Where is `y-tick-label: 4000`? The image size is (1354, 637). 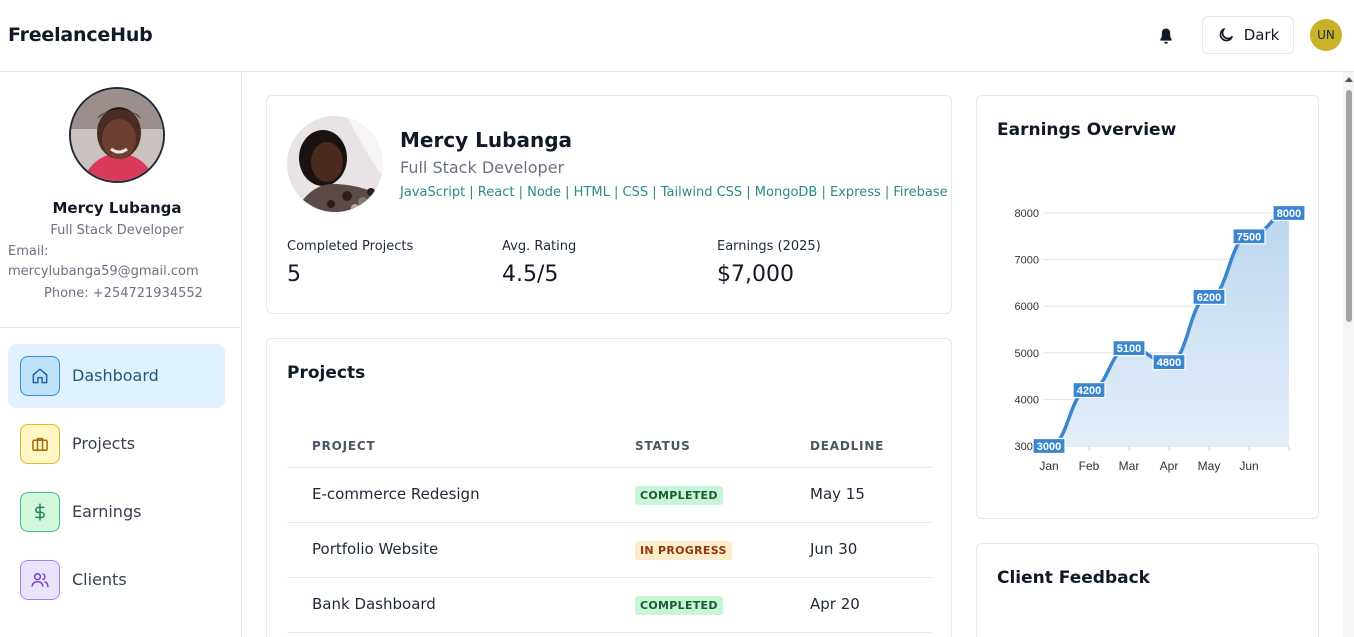
y-tick-label: 4000 is located at coordinates (1027, 400).